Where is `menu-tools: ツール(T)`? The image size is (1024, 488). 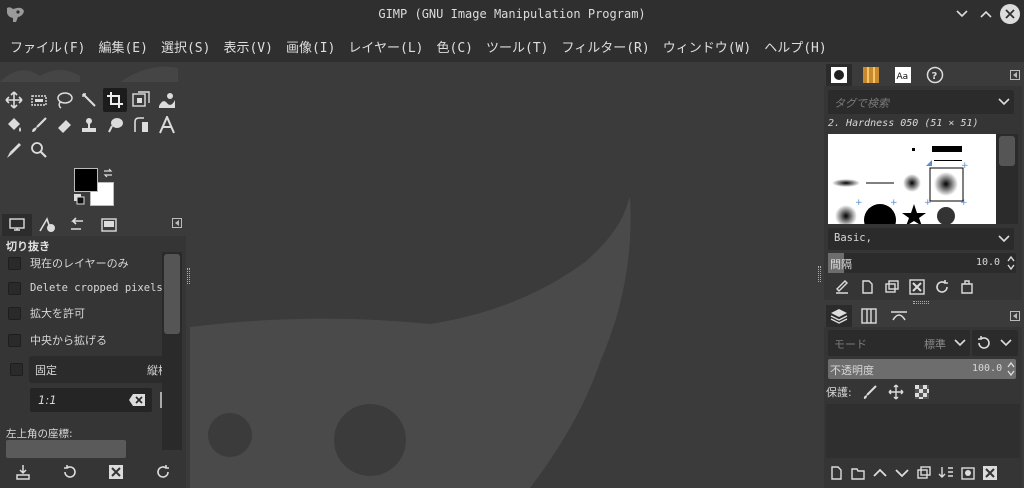
menu-tools: ツール(T) is located at coordinates (517, 46).